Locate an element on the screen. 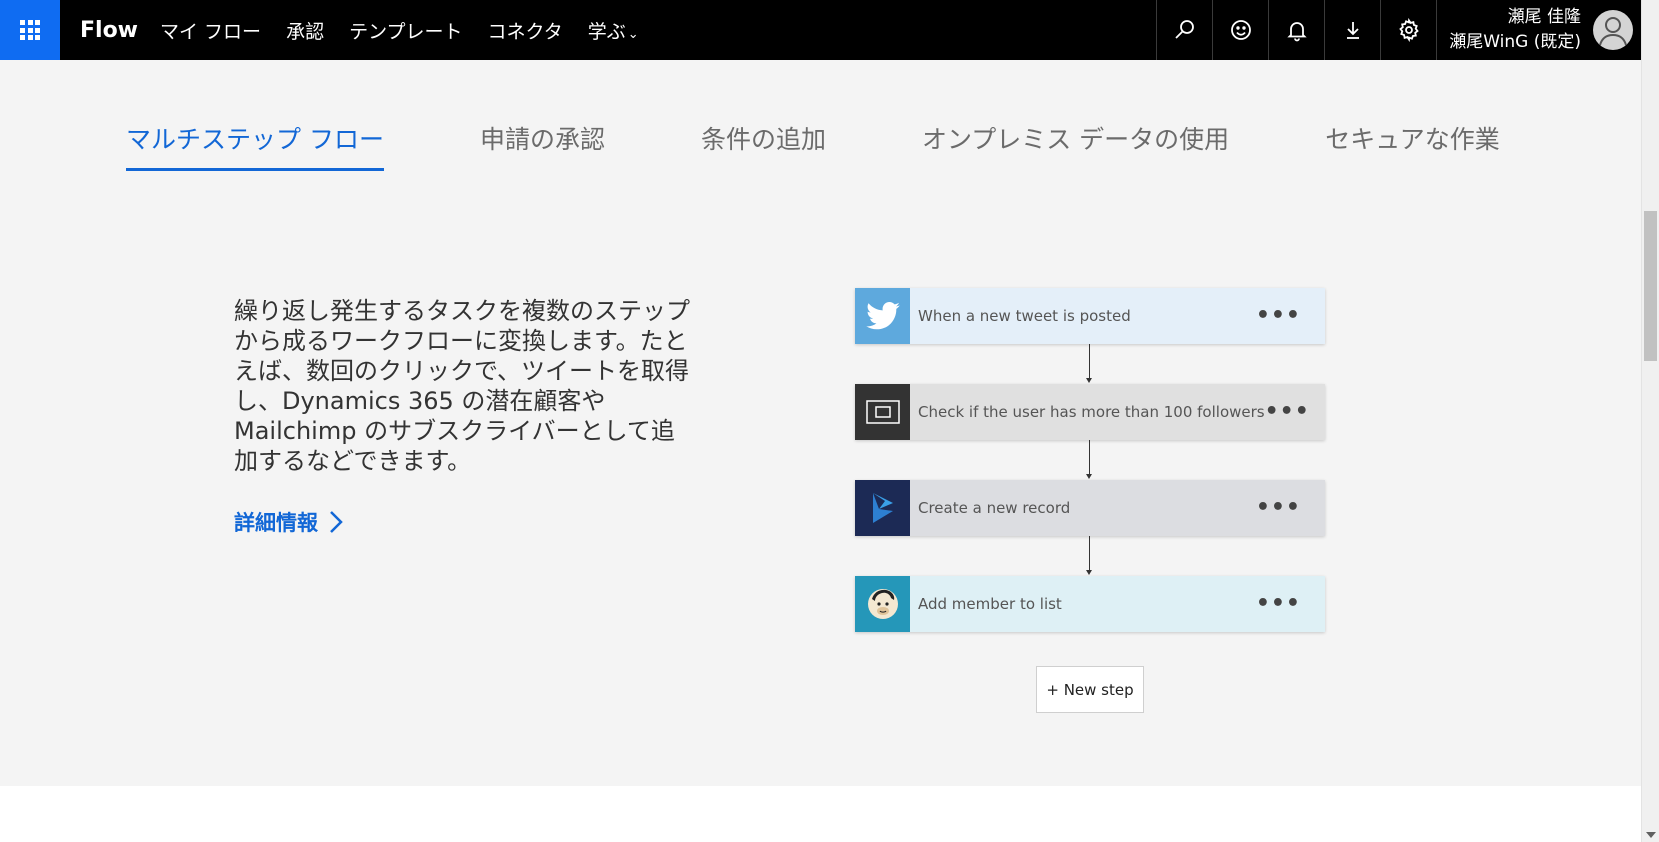  nav-approvals: 承認 is located at coordinates (305, 30).